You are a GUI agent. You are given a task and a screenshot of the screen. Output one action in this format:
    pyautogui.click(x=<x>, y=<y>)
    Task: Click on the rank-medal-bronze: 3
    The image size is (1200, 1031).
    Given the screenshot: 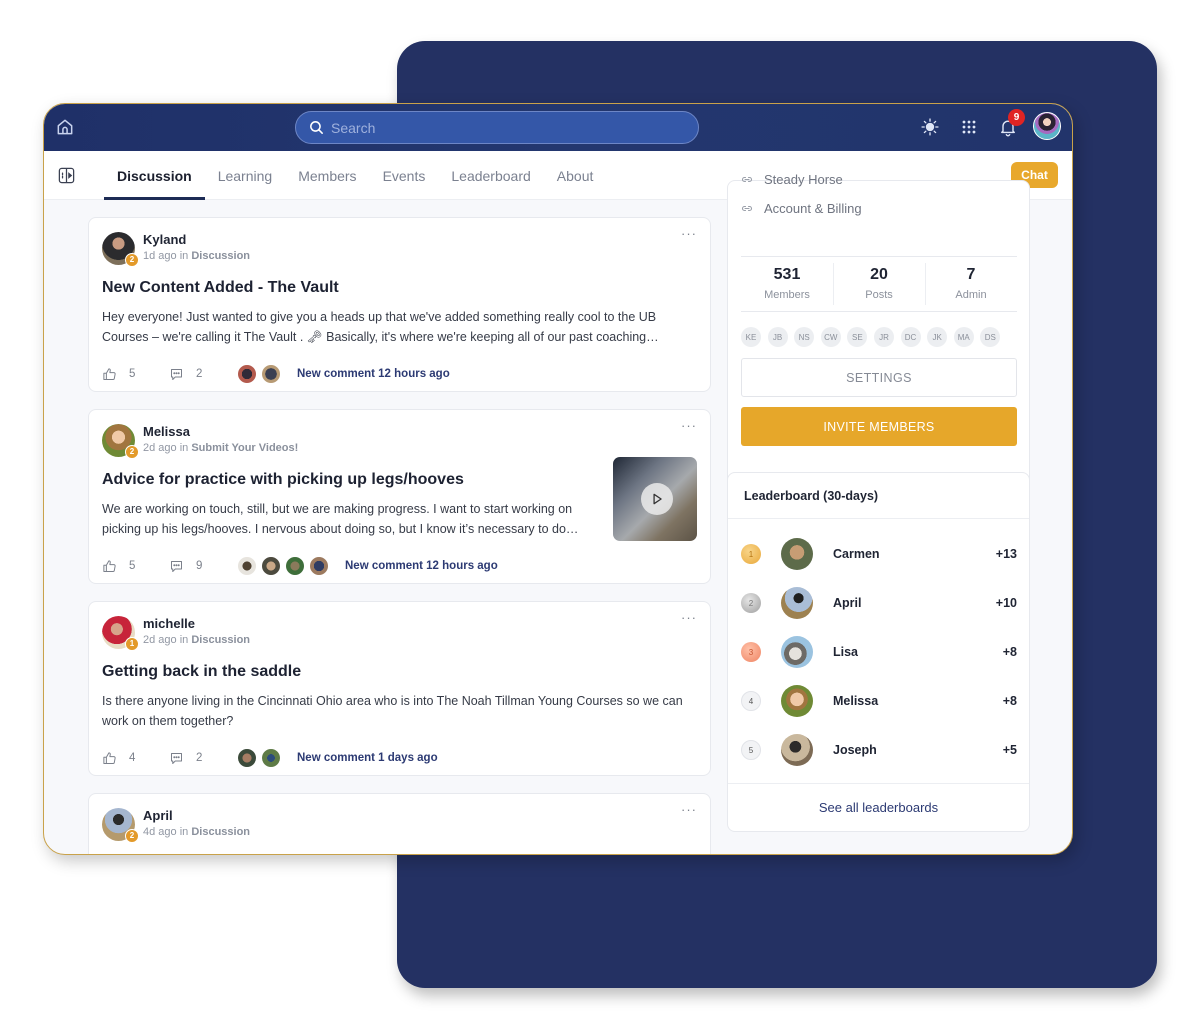 What is the action you would take?
    pyautogui.click(x=751, y=652)
    